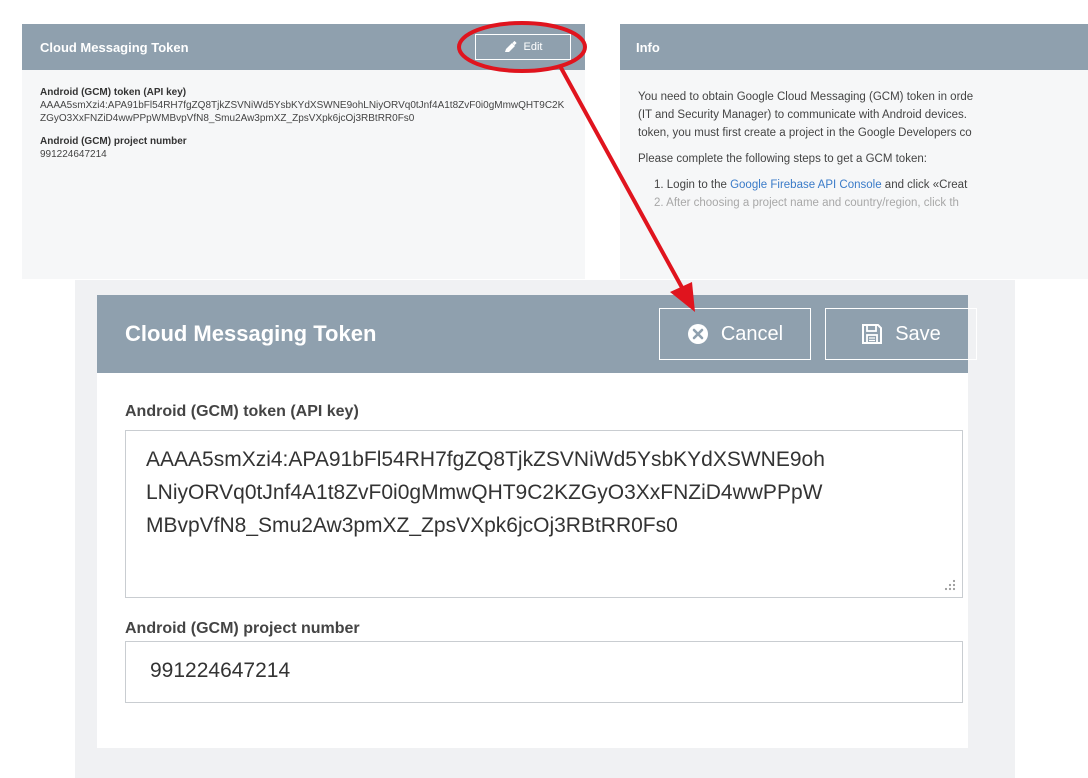  What do you see at coordinates (924, 185) in the screenshot?
I see `info-step-1-suffix: and click «Creat` at bounding box center [924, 185].